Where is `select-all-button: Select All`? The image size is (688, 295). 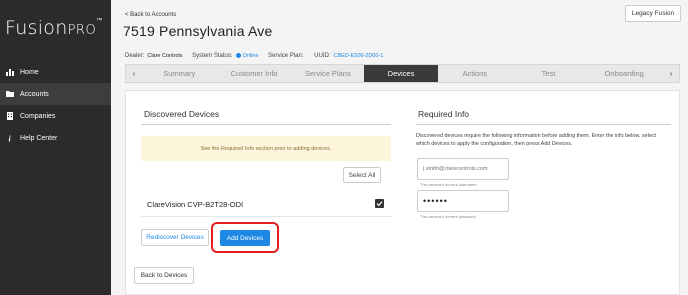 select-all-button: Select All is located at coordinates (362, 175).